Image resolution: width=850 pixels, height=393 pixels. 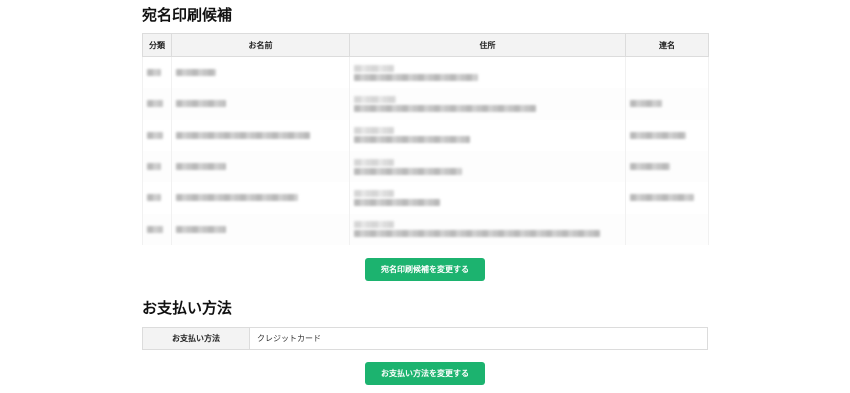 What do you see at coordinates (478, 338) in the screenshot?
I see `payment-method-value: クレジットカード` at bounding box center [478, 338].